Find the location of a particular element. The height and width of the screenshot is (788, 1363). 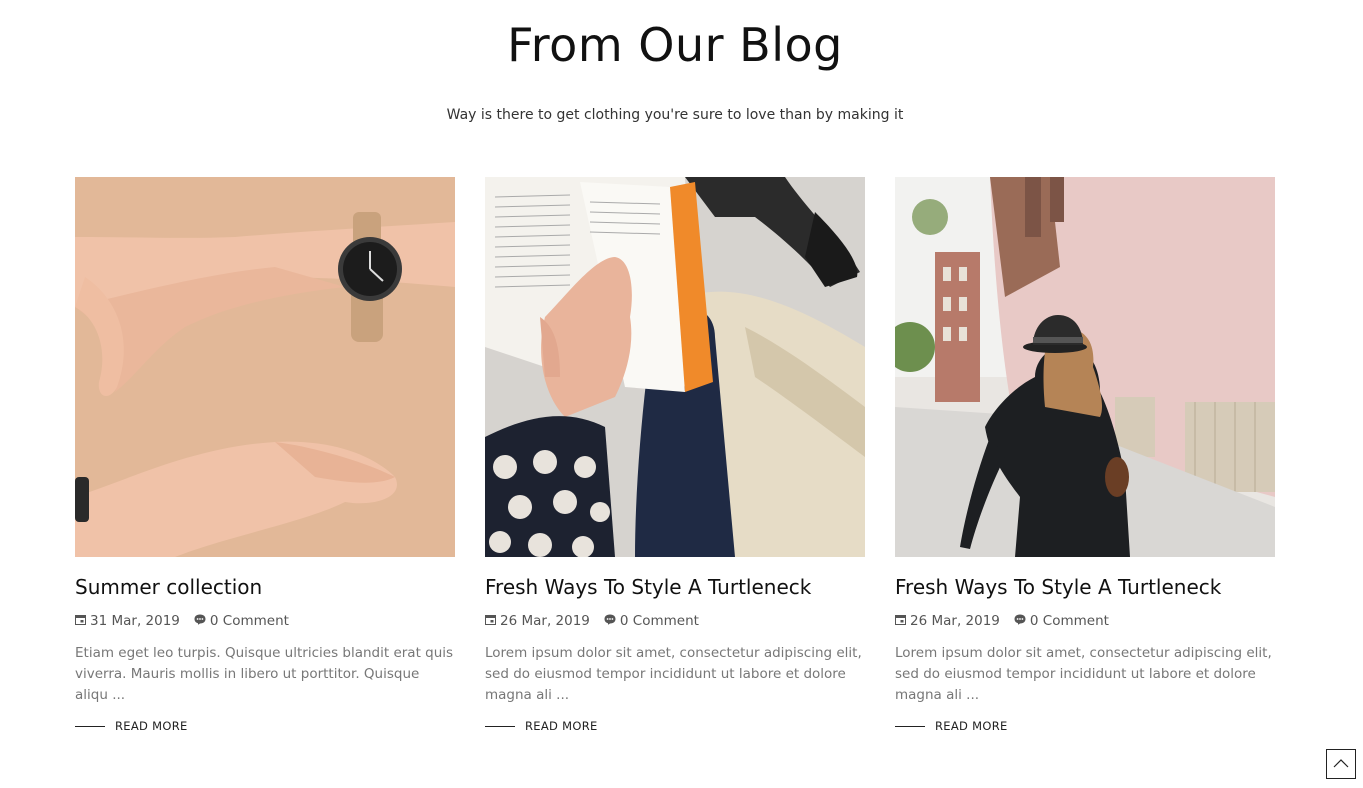

section-title: From Our Blog is located at coordinates (675, 45).